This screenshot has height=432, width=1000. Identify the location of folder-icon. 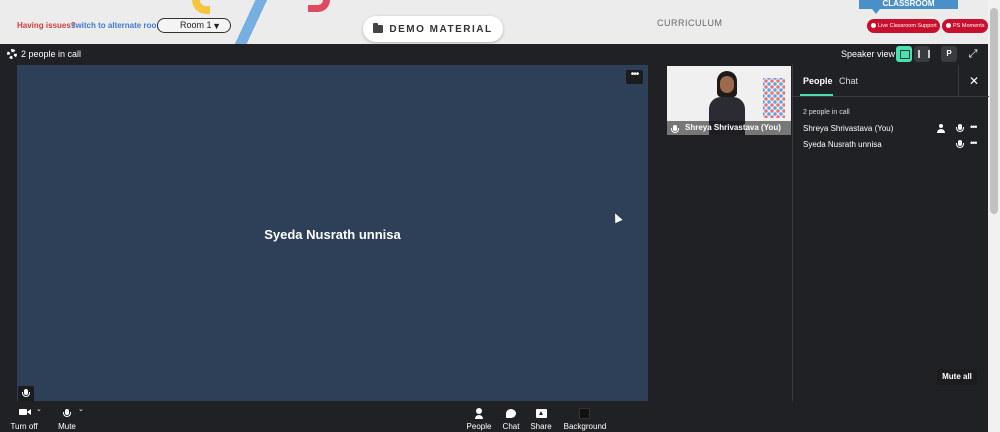
(378, 28).